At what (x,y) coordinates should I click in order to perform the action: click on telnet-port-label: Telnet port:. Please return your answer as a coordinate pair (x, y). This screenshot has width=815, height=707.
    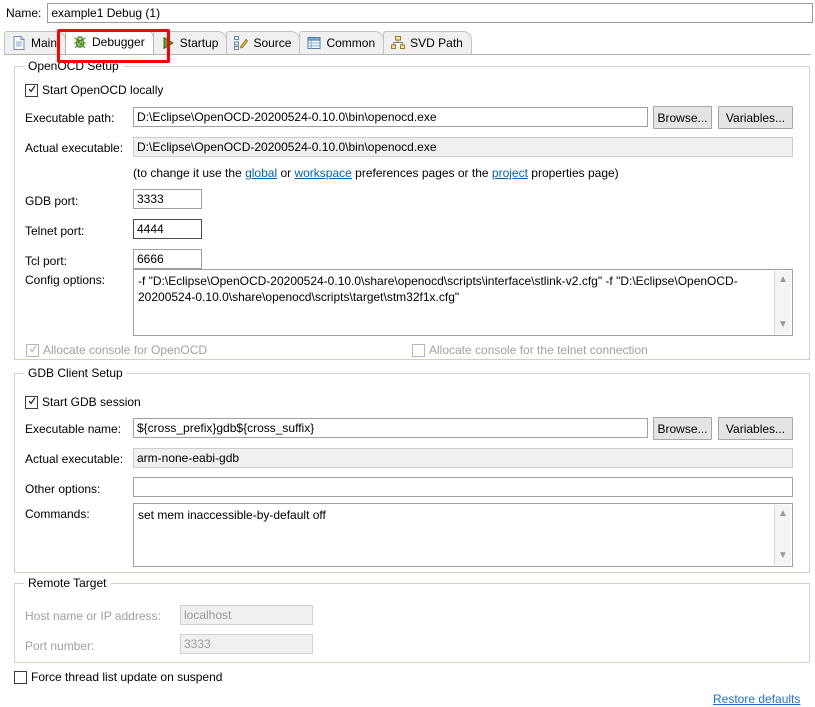
    Looking at the image, I should click on (55, 231).